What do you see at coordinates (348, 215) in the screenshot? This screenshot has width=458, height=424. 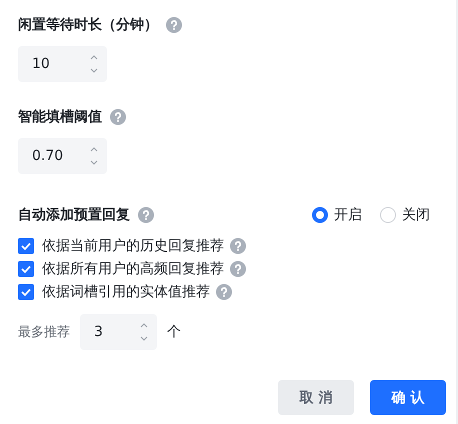 I see `radio-label: 开启` at bounding box center [348, 215].